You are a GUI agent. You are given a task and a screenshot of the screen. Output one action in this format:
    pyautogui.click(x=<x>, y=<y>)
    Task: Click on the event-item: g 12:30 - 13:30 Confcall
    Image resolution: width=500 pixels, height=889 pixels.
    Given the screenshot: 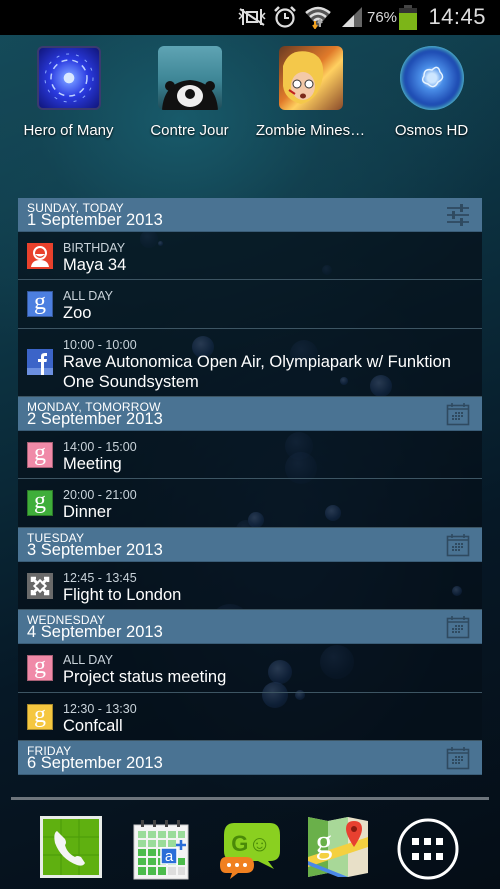 What is the action you would take?
    pyautogui.click(x=250, y=717)
    